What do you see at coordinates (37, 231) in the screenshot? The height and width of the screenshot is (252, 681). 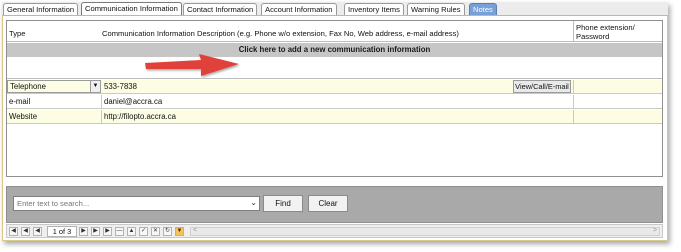 I see `previous-page-icon: ◀` at bounding box center [37, 231].